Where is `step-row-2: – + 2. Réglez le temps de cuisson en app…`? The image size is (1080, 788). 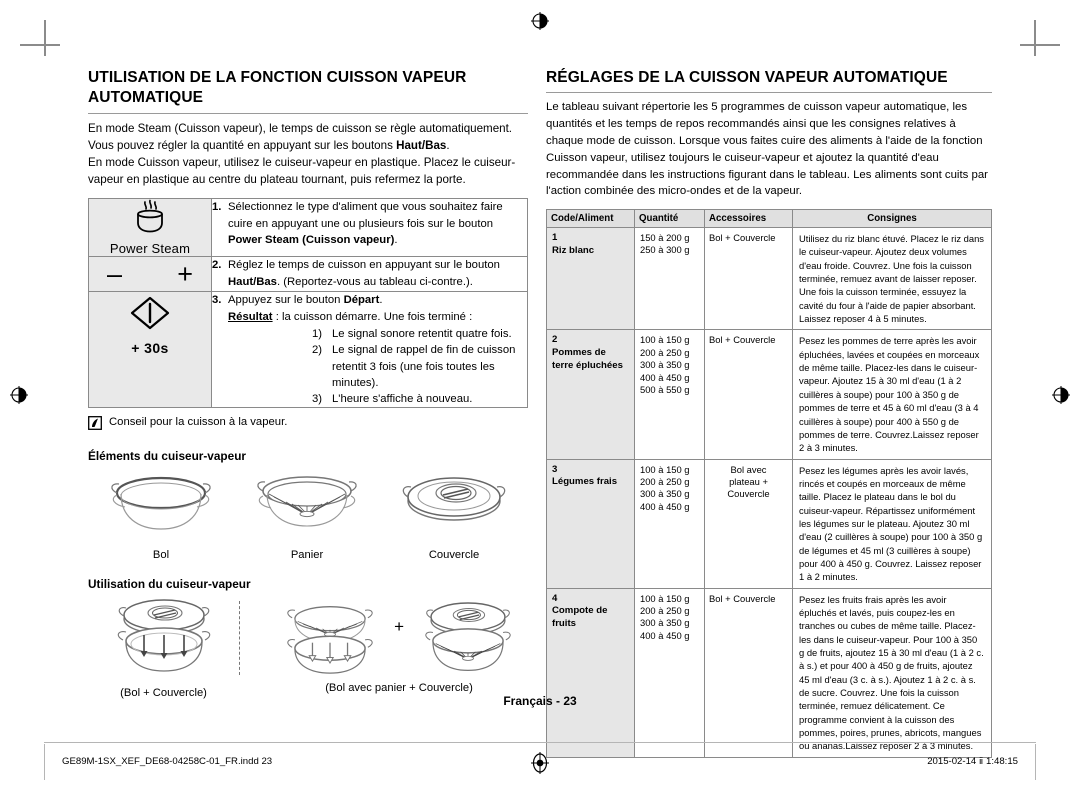 step-row-2: – + 2. Réglez le temps de cuisson en app… is located at coordinates (308, 274).